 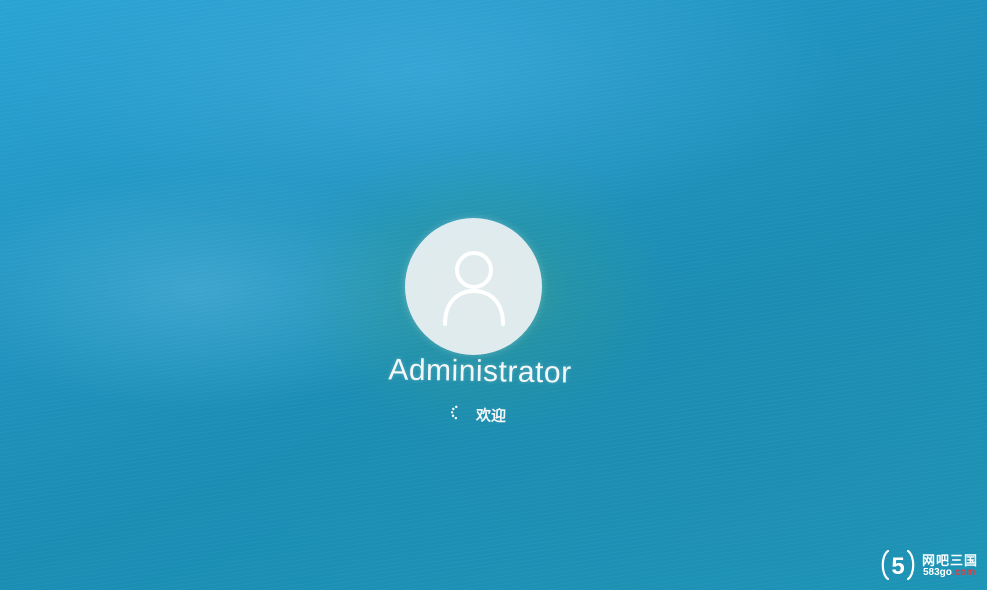 I want to click on watermark-logo-icon: 5, so click(x=898, y=565).